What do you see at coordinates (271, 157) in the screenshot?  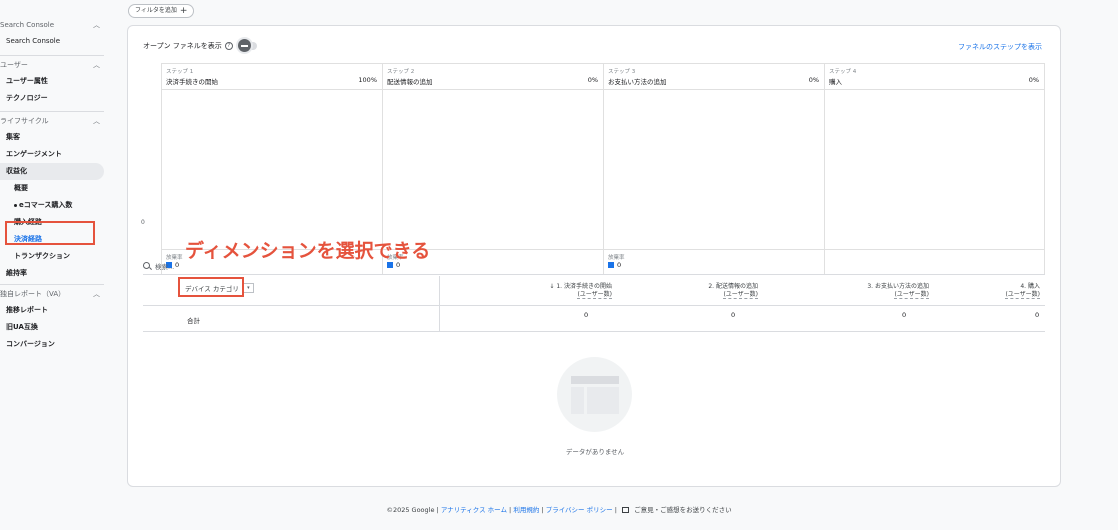 I see `funnel-step: ステップ 1 決済手続きの開始 100%` at bounding box center [271, 157].